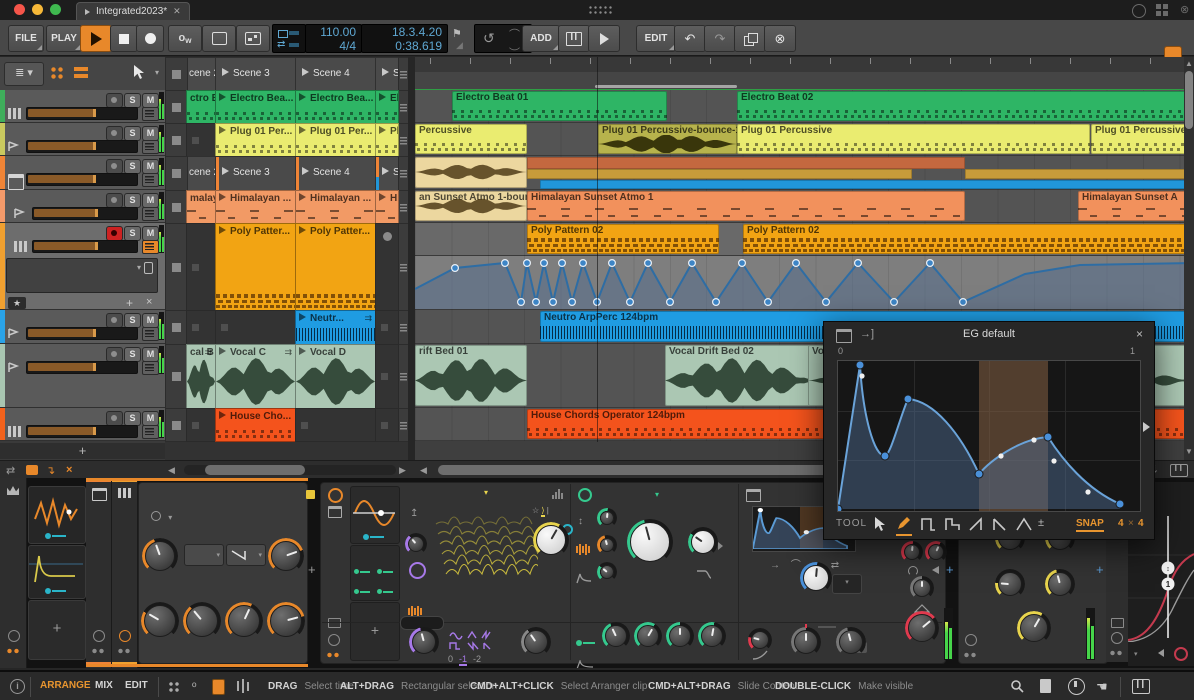 The image size is (1194, 700). What do you see at coordinates (1102, 687) in the screenshot?
I see `touch-cursor-icon: ☚` at bounding box center [1102, 687].